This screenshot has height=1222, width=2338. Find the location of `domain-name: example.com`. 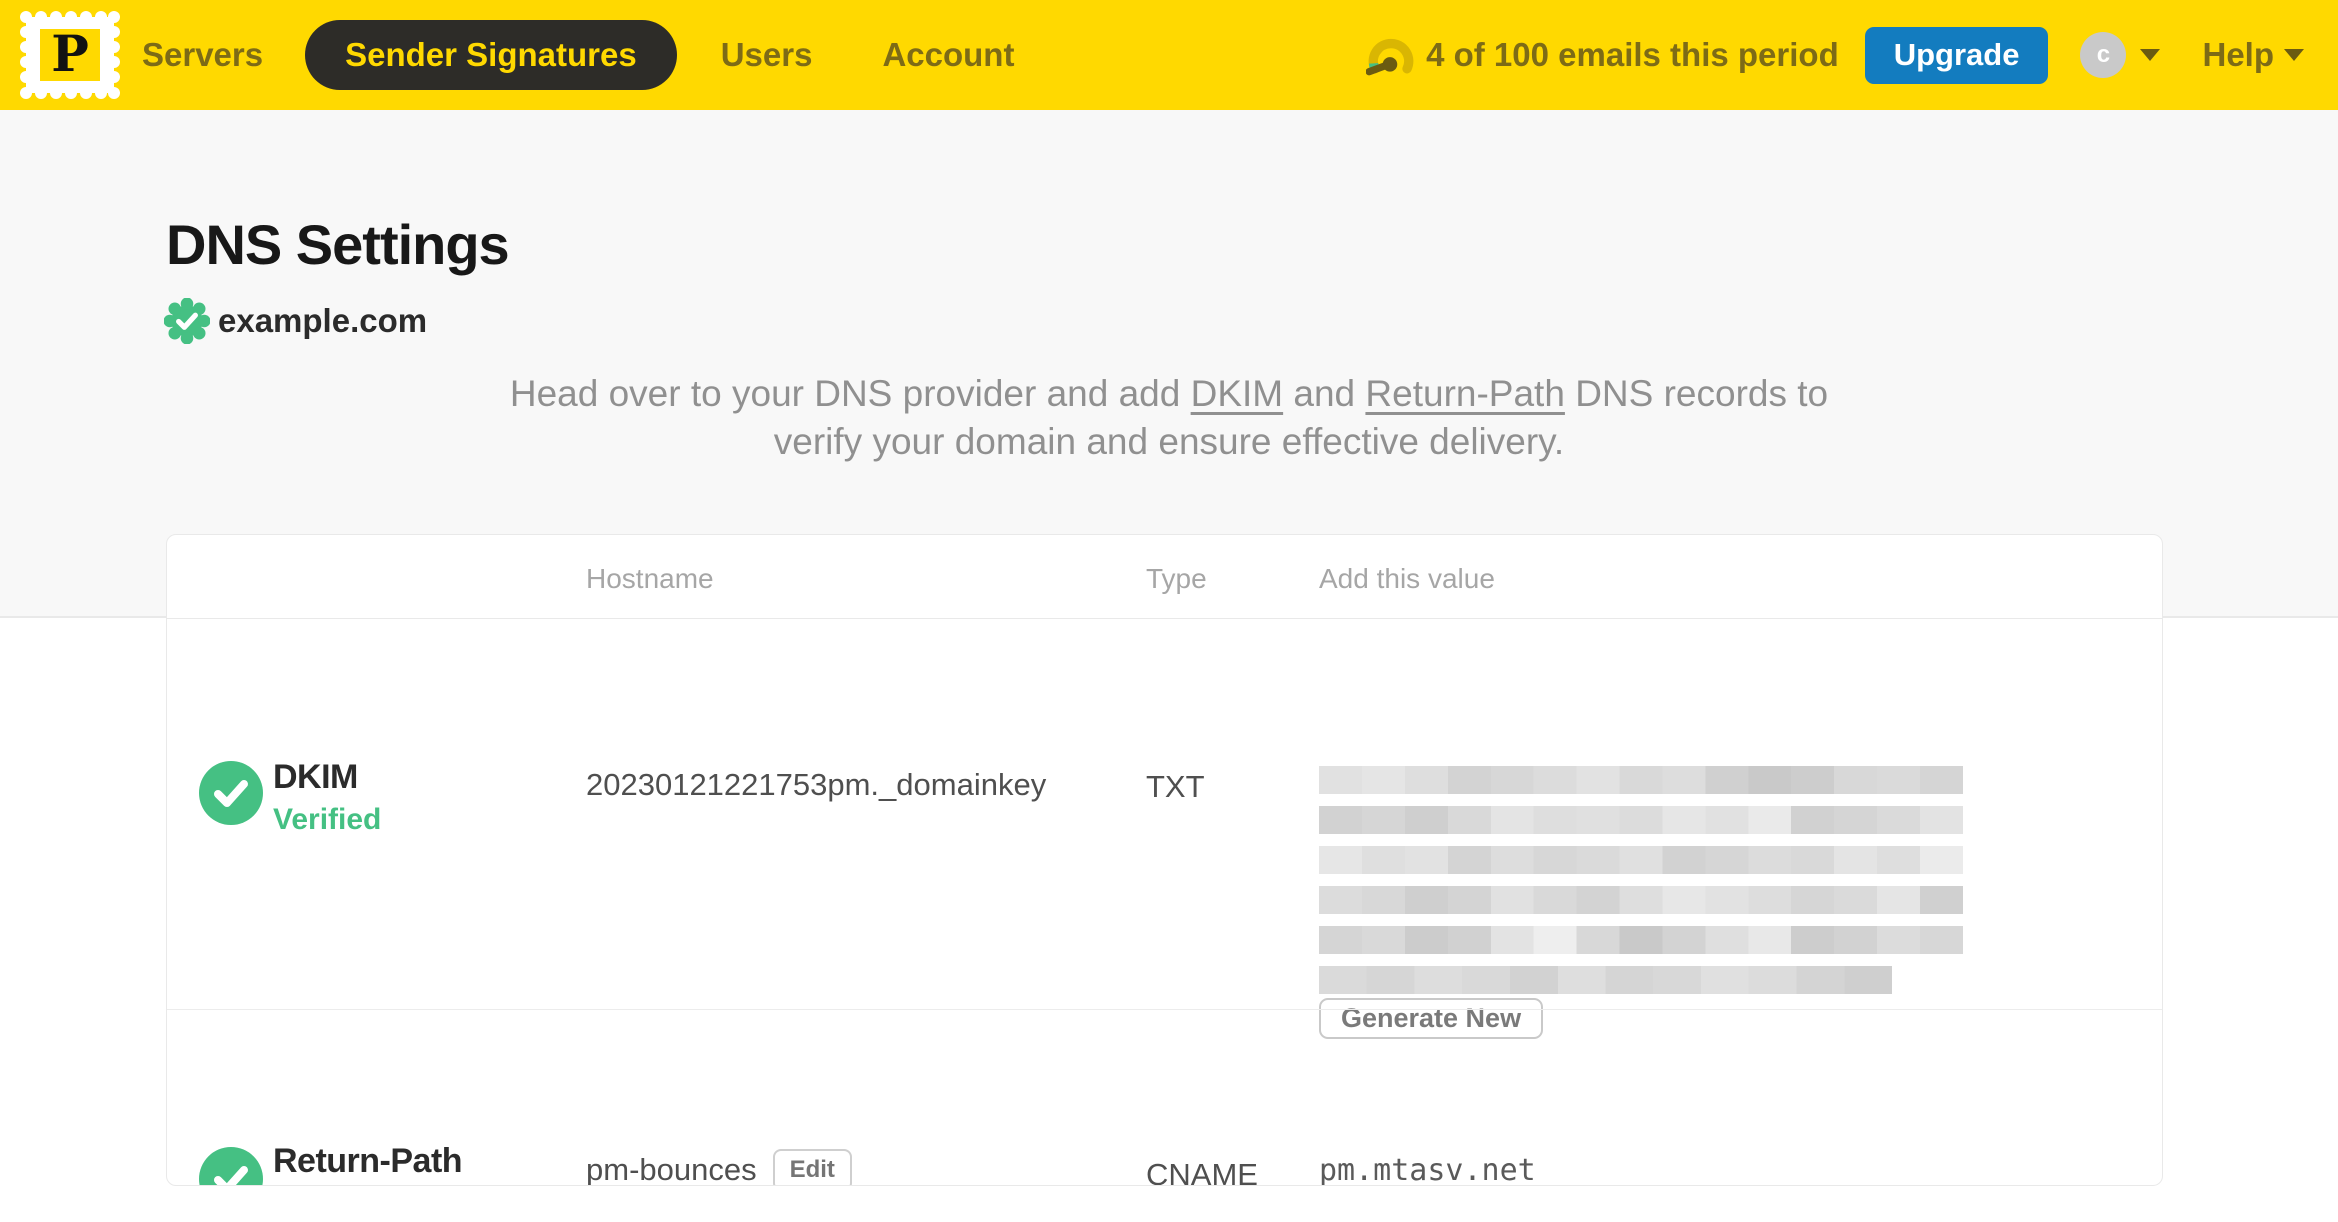

domain-name: example.com is located at coordinates (323, 320).